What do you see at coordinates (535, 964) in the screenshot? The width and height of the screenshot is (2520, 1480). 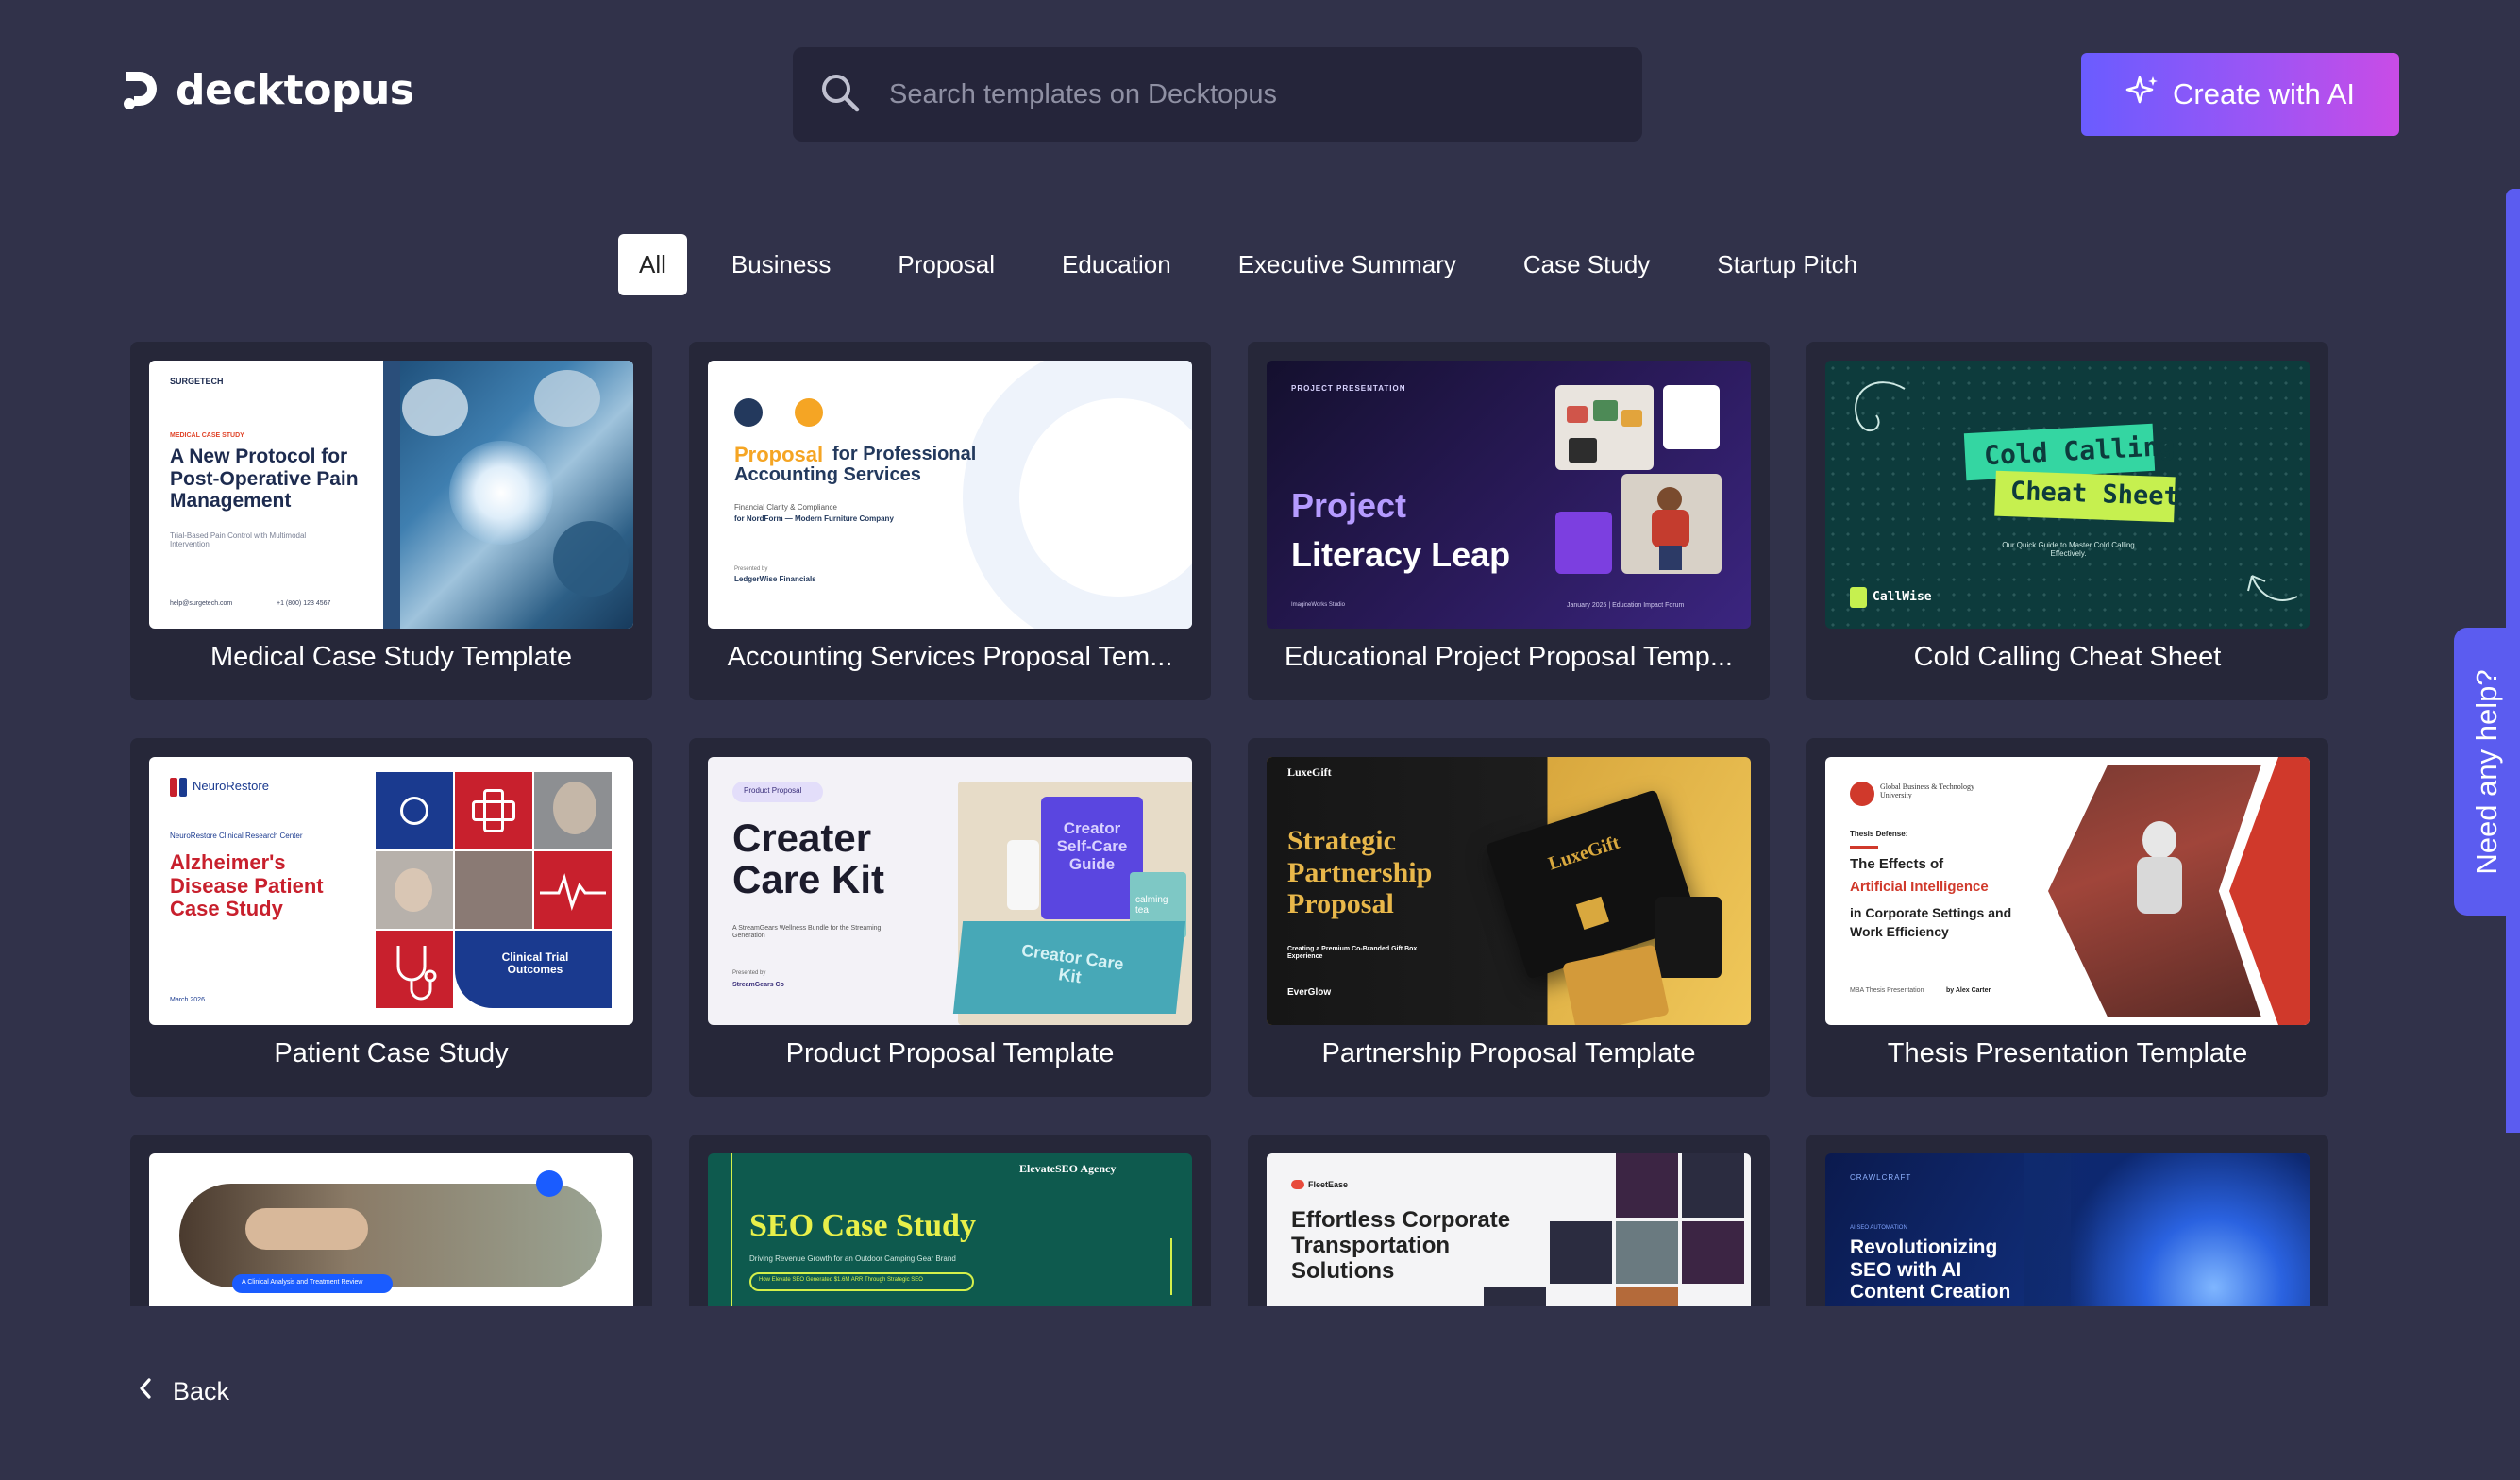 I see `thumb-badge: Clinical Trial Outcomes` at bounding box center [535, 964].